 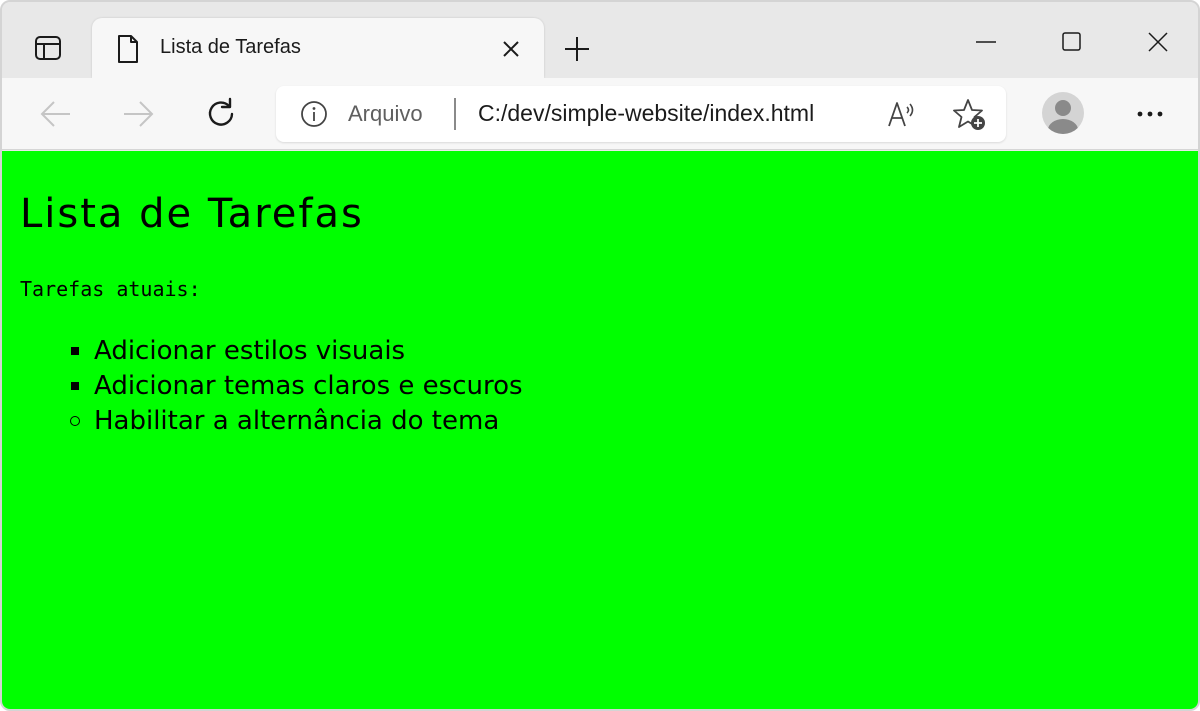 I want to click on address-scheme-label: Arquivo, so click(x=385, y=113).